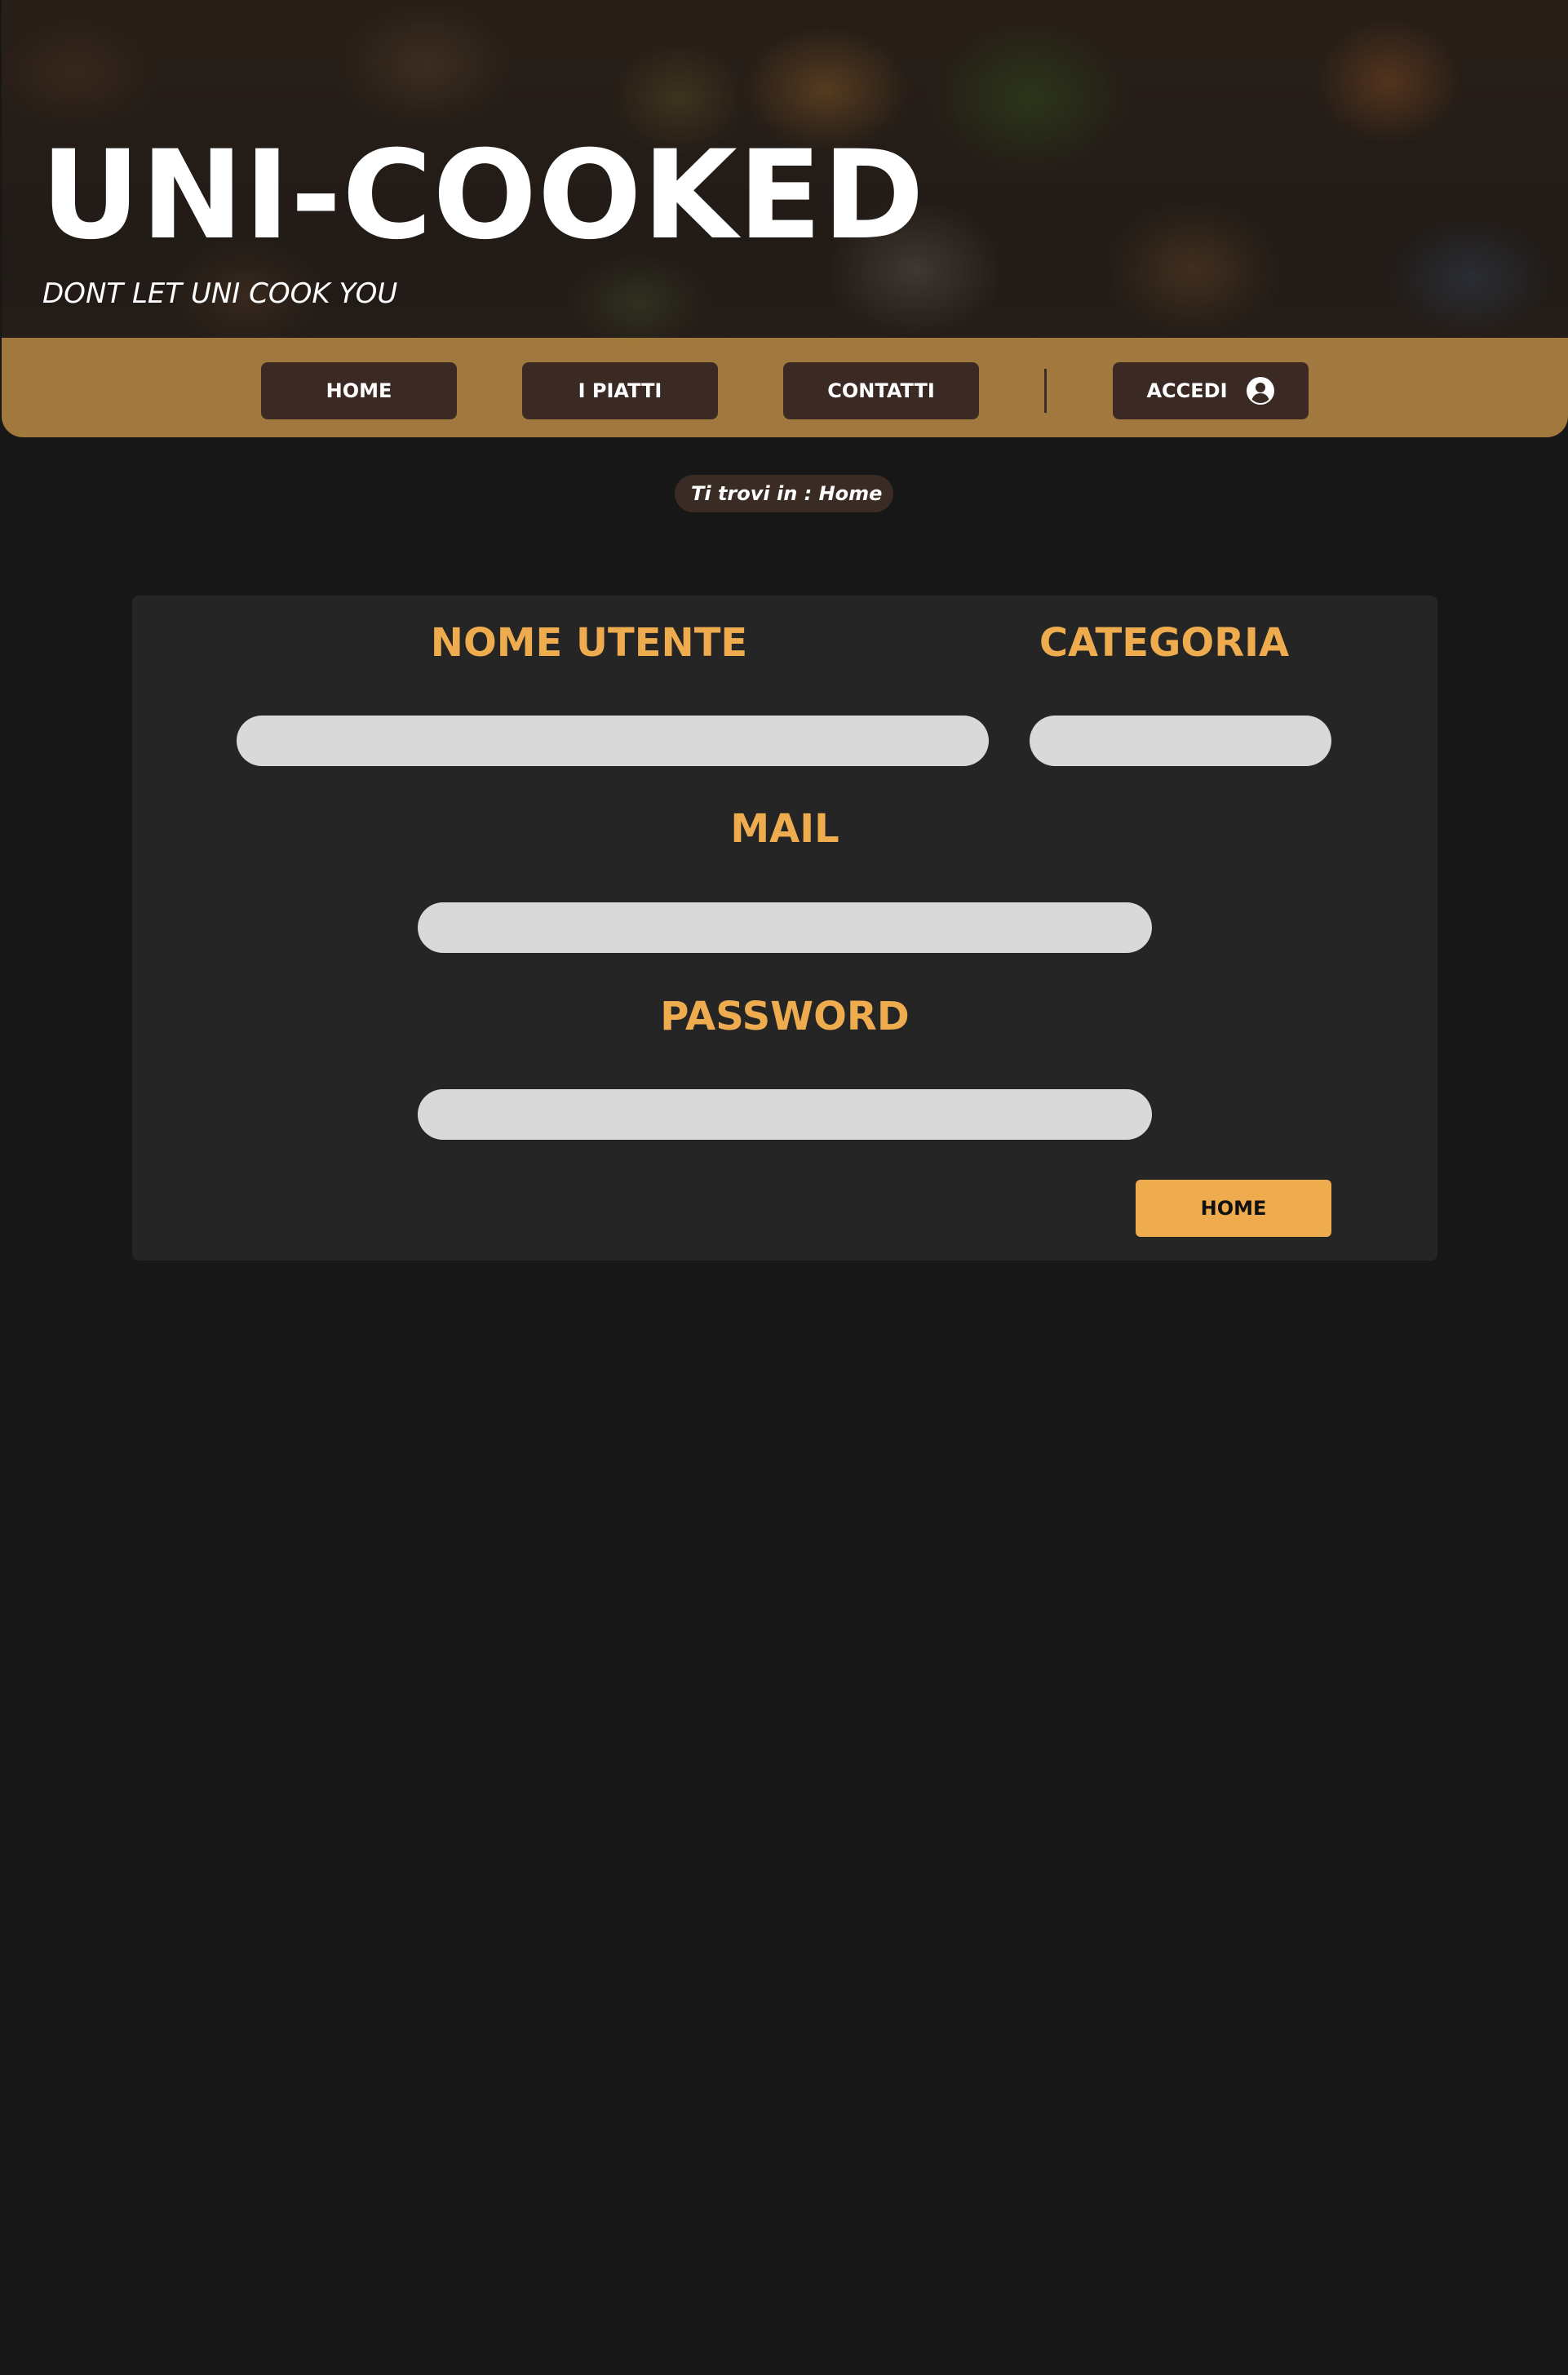 Image resolution: width=1568 pixels, height=2375 pixels. I want to click on mail-input, so click(785, 927).